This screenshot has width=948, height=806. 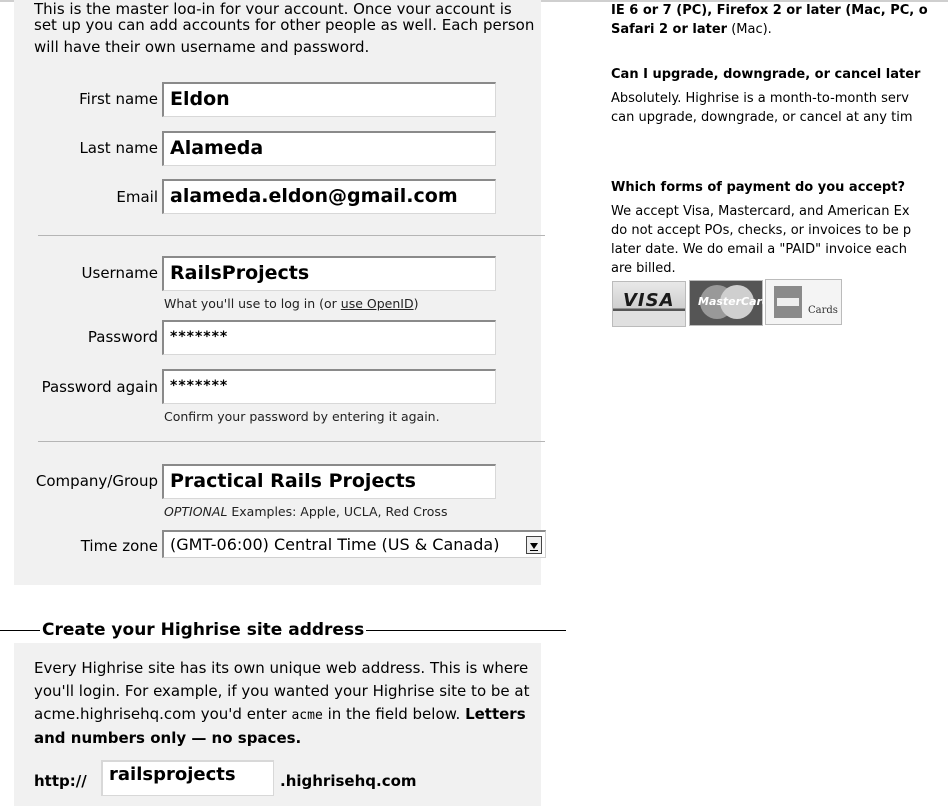 I want to click on password-input: *******, so click(x=329, y=337).